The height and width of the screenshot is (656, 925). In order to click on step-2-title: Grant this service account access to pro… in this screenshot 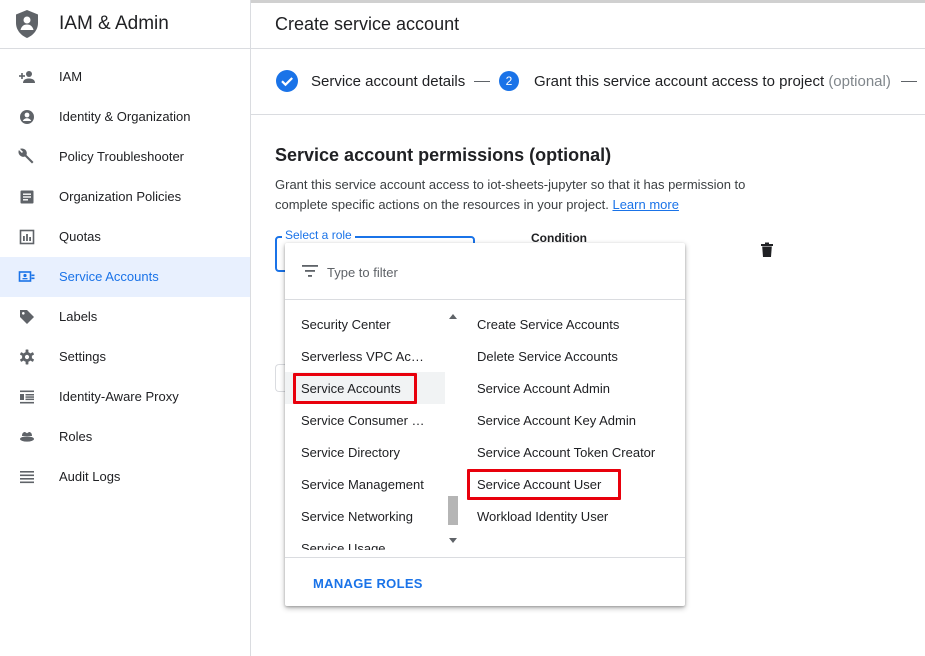, I will do `click(679, 81)`.